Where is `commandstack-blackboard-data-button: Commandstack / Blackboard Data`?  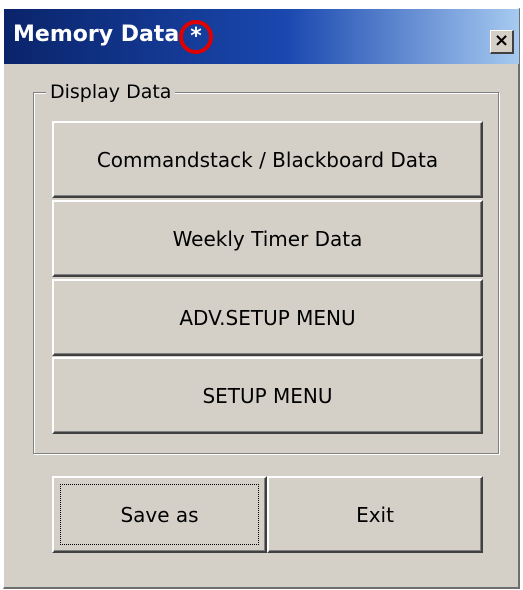 commandstack-blackboard-data-button: Commandstack / Blackboard Data is located at coordinates (267, 159).